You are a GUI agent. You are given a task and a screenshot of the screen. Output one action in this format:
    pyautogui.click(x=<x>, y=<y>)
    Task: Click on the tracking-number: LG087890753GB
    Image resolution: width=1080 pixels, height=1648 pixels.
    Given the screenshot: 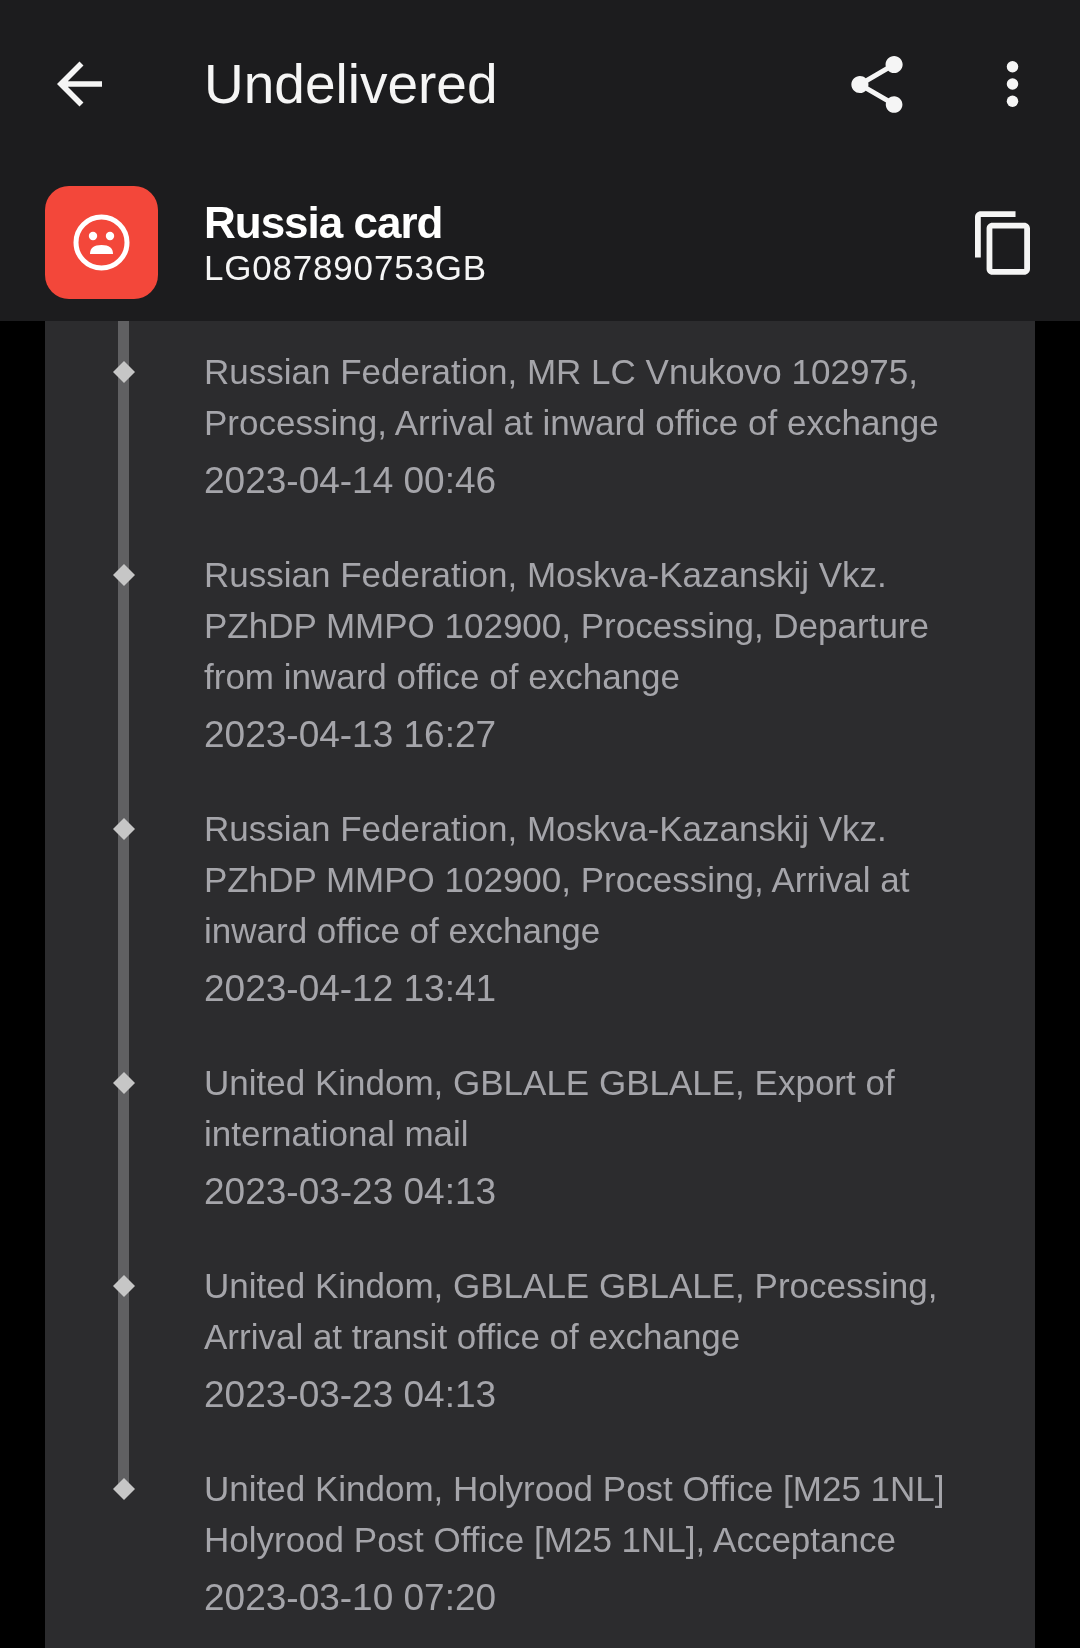 What is the action you would take?
    pyautogui.click(x=345, y=267)
    